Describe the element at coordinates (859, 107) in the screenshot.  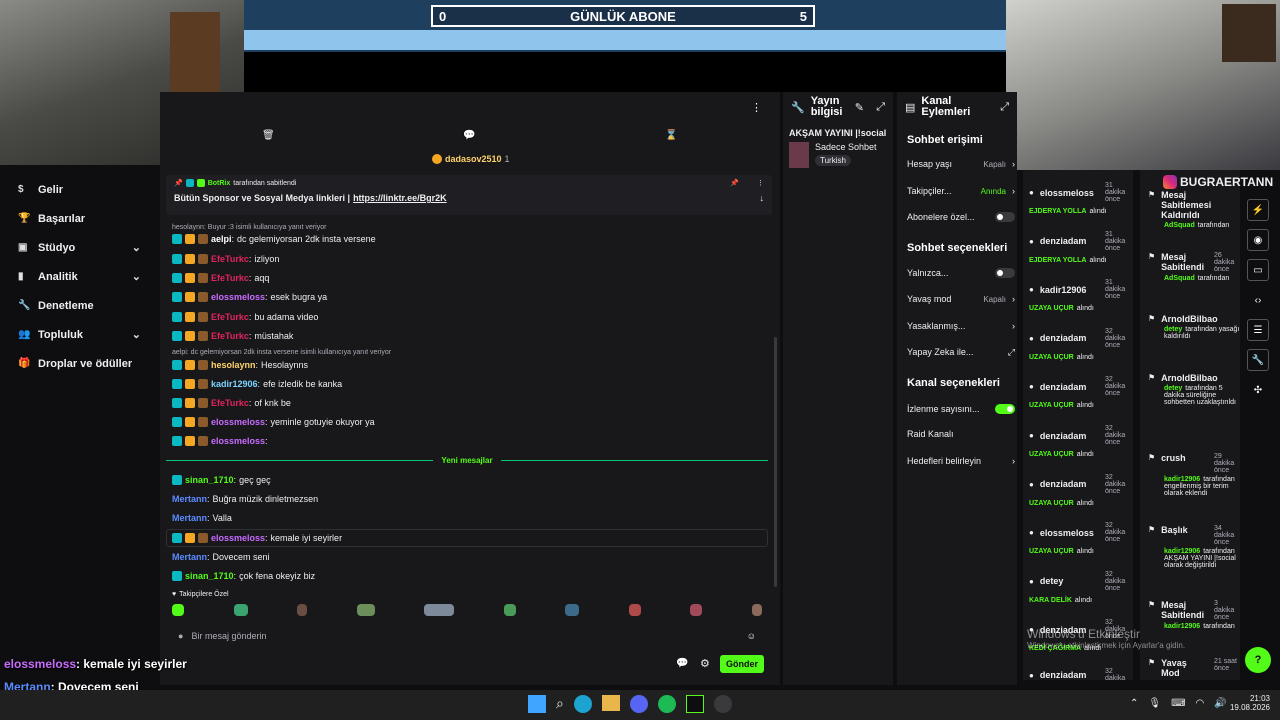
I see `edit-icon: ✎` at that location.